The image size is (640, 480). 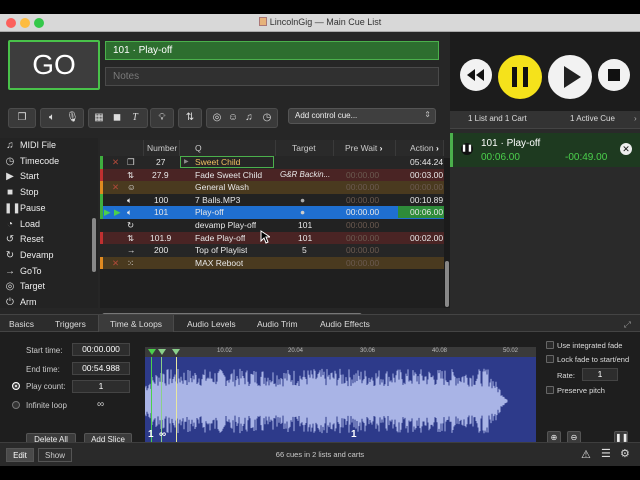 I want to click on tab-audio-levels: Audio Levels, so click(x=211, y=324).